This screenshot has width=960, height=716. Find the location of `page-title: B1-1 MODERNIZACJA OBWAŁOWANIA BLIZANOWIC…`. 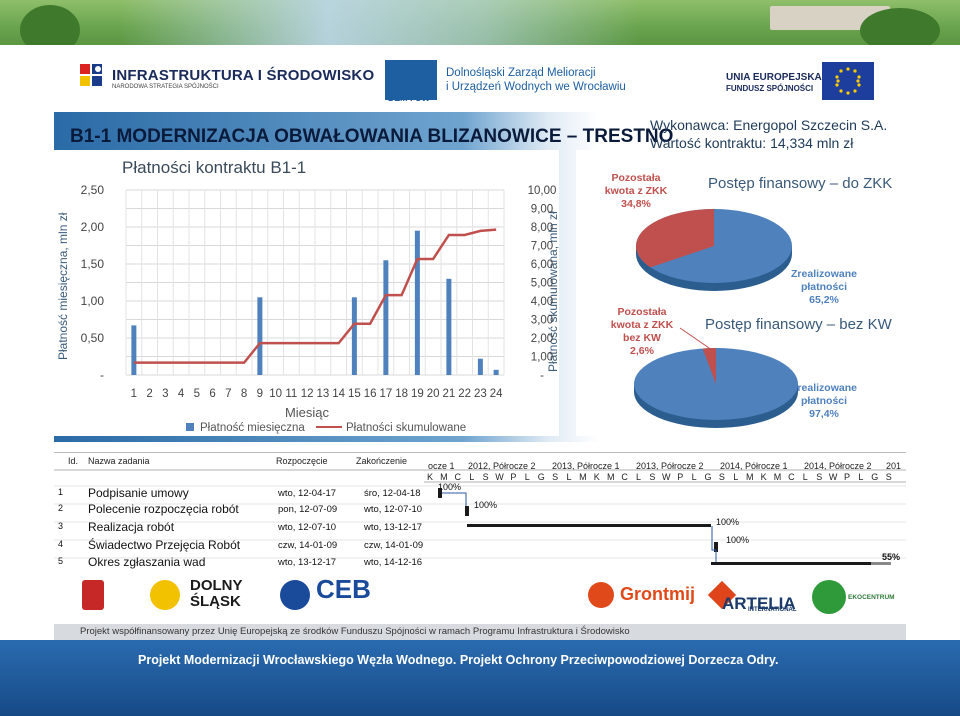

page-title: B1-1 MODERNIZACJA OBWAŁOWANIA BLIZANOWIC… is located at coordinates (372, 136).